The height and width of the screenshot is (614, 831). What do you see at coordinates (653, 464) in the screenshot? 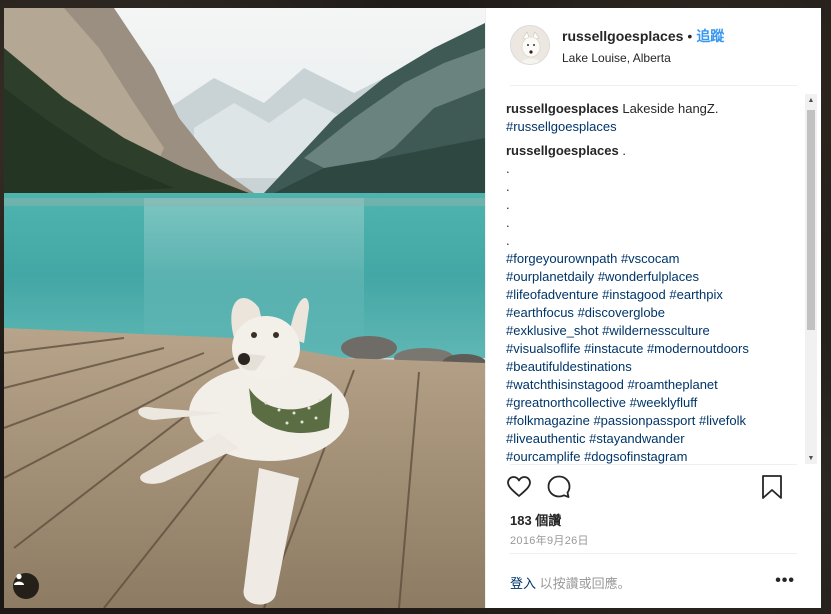
I see `actions-divider` at bounding box center [653, 464].